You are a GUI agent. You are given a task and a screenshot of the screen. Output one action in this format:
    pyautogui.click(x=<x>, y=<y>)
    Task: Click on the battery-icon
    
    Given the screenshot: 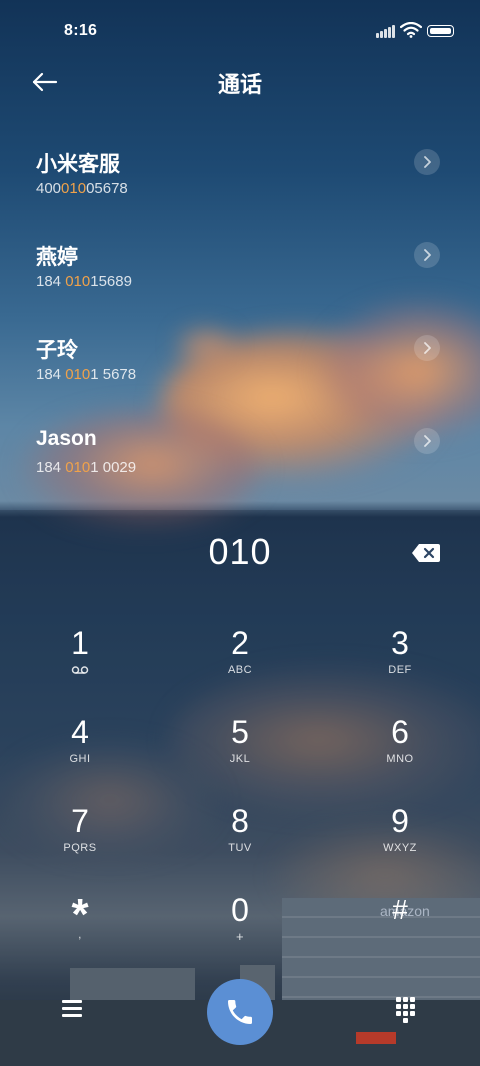 What is the action you would take?
    pyautogui.click(x=440, y=31)
    